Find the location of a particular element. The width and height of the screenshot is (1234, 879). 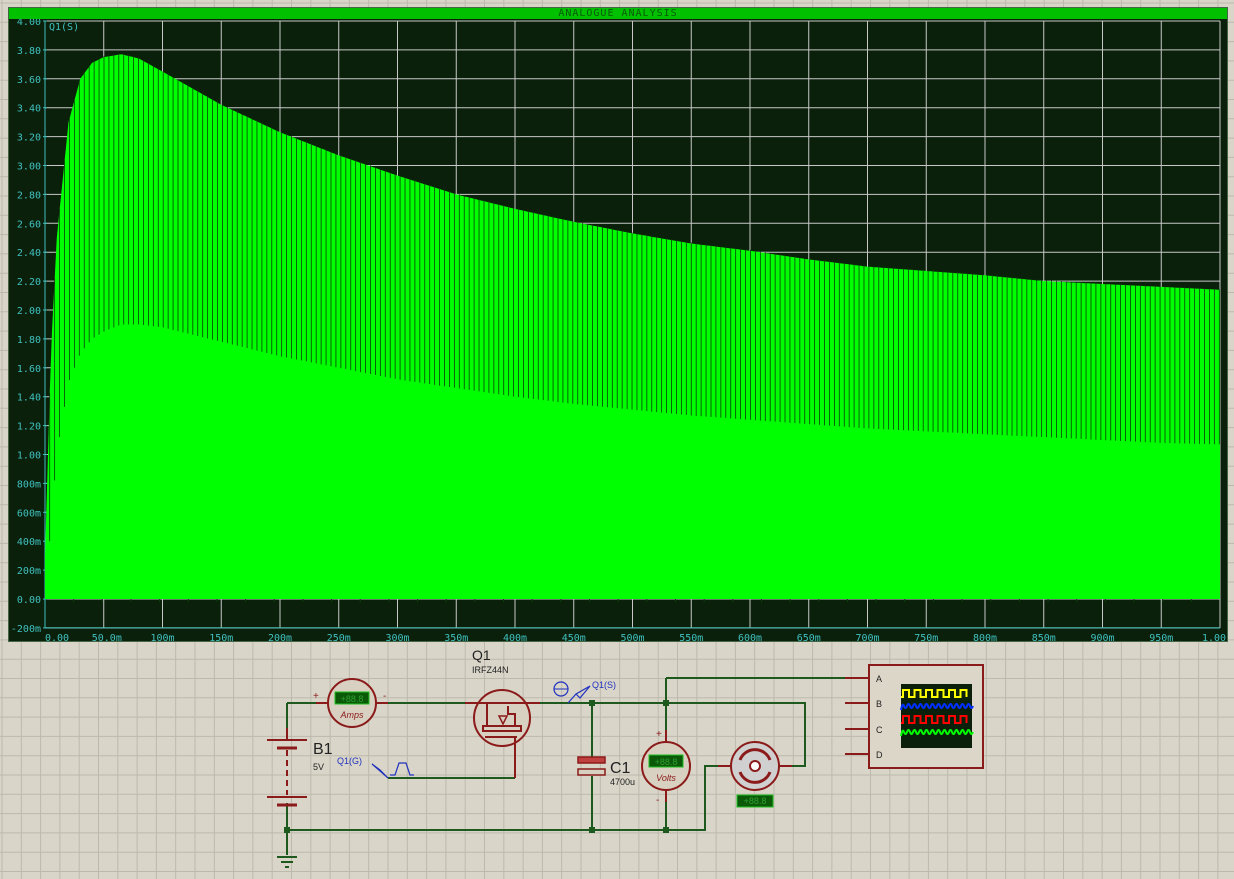

mosfet-value: IRFZ44N is located at coordinates (490, 670).